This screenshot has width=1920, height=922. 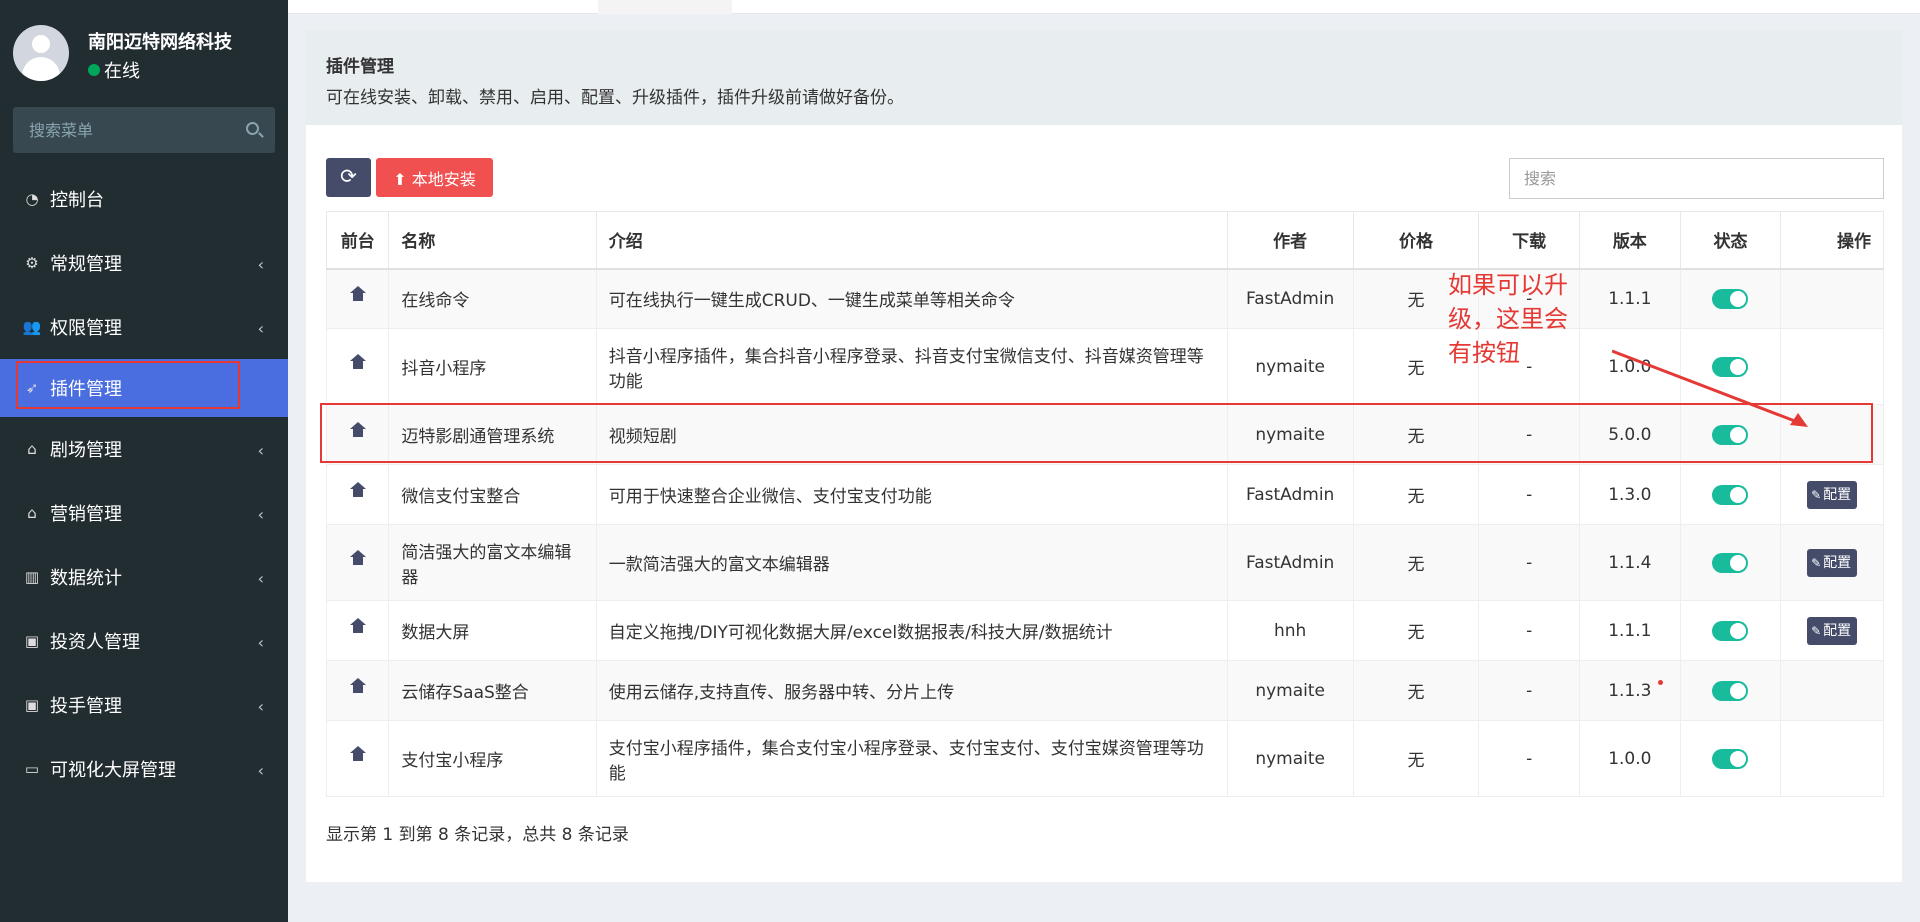 What do you see at coordinates (1290, 240) in the screenshot?
I see `col-header-author: 作者` at bounding box center [1290, 240].